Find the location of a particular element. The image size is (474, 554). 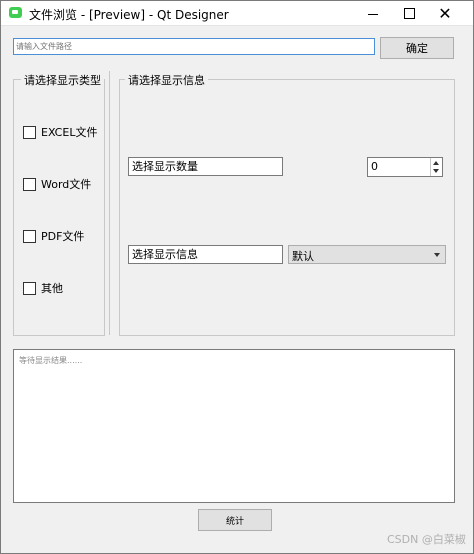

maximize-icon is located at coordinates (409, 13).